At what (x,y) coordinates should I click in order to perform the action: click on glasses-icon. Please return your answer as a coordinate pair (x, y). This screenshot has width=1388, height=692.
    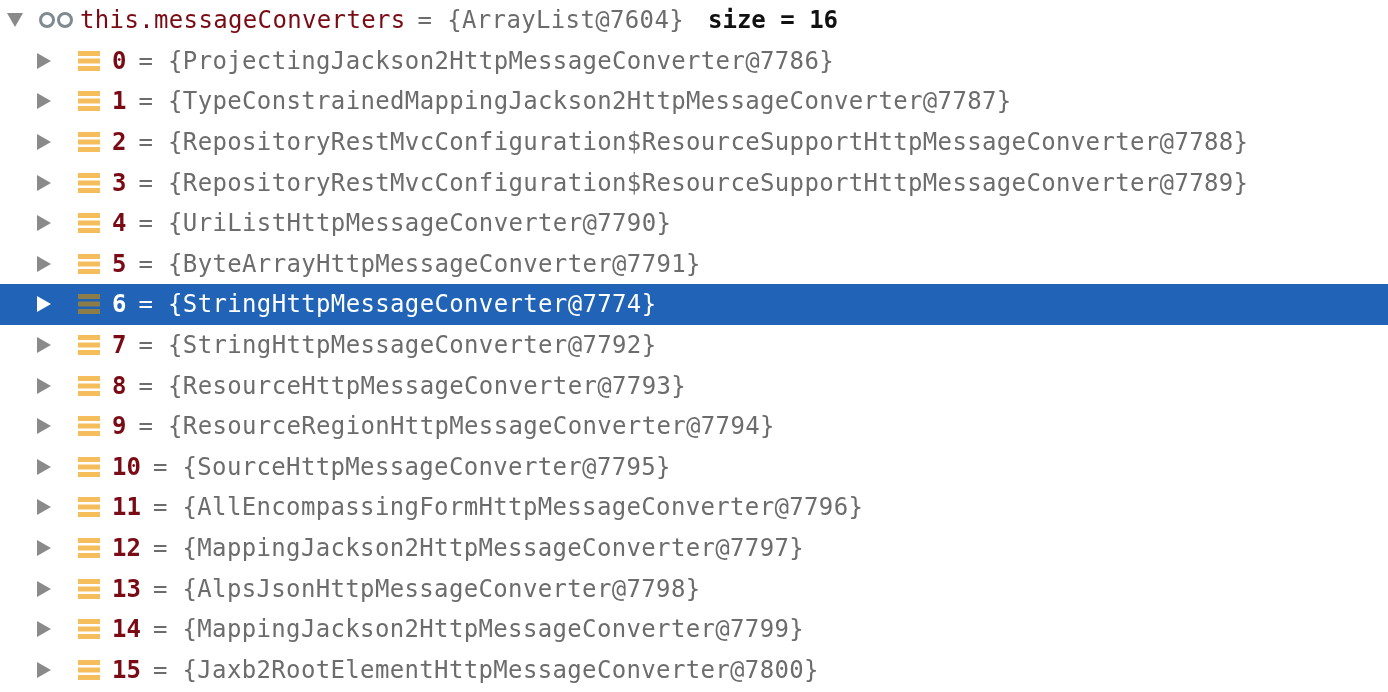
    Looking at the image, I should click on (56, 20).